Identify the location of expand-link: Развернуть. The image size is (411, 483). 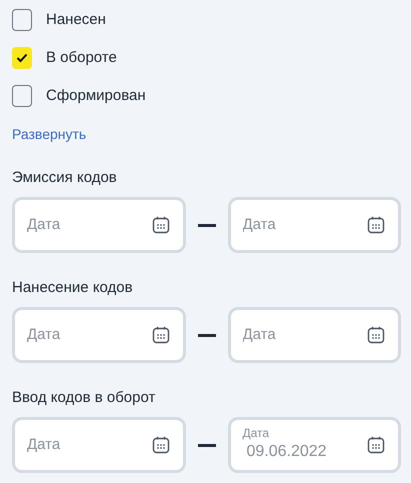
(205, 134).